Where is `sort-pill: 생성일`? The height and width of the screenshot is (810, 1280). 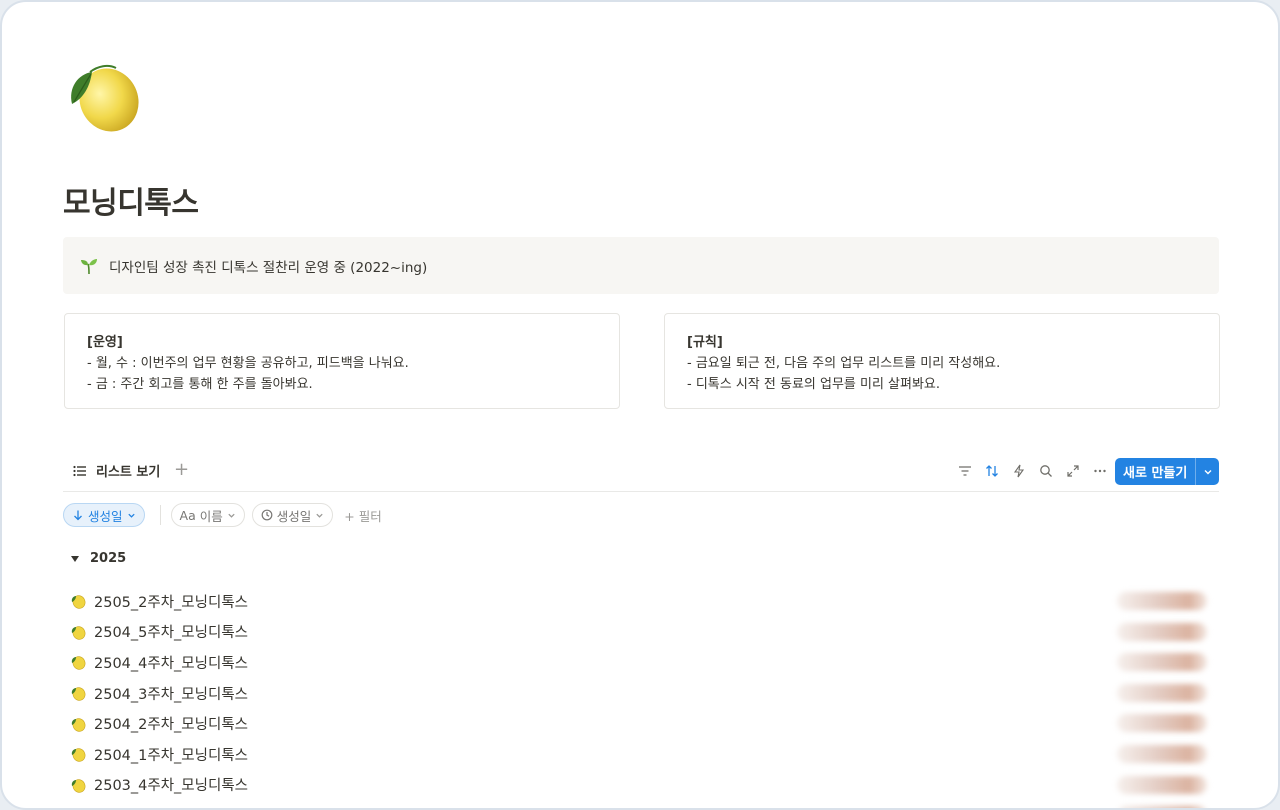 sort-pill: 생성일 is located at coordinates (104, 515).